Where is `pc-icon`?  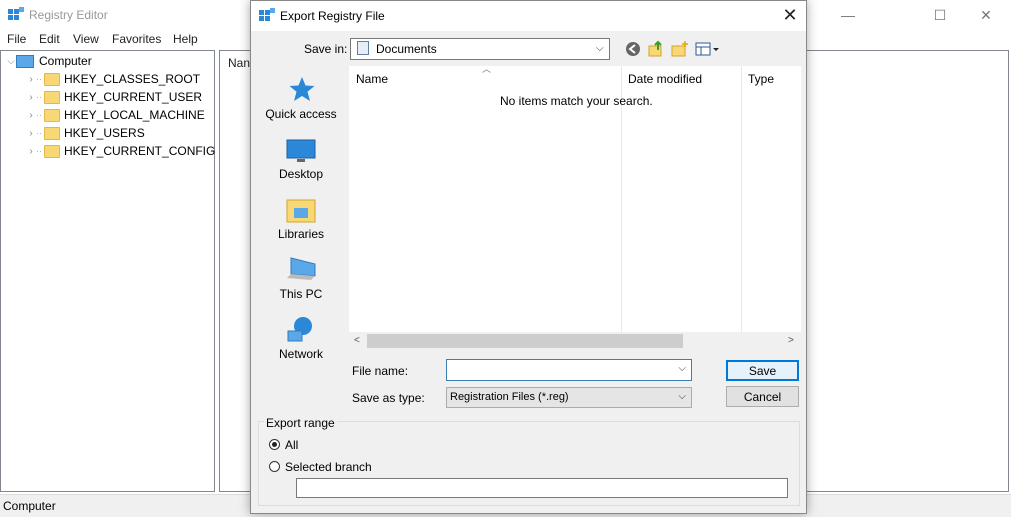 pc-icon is located at coordinates (300, 269).